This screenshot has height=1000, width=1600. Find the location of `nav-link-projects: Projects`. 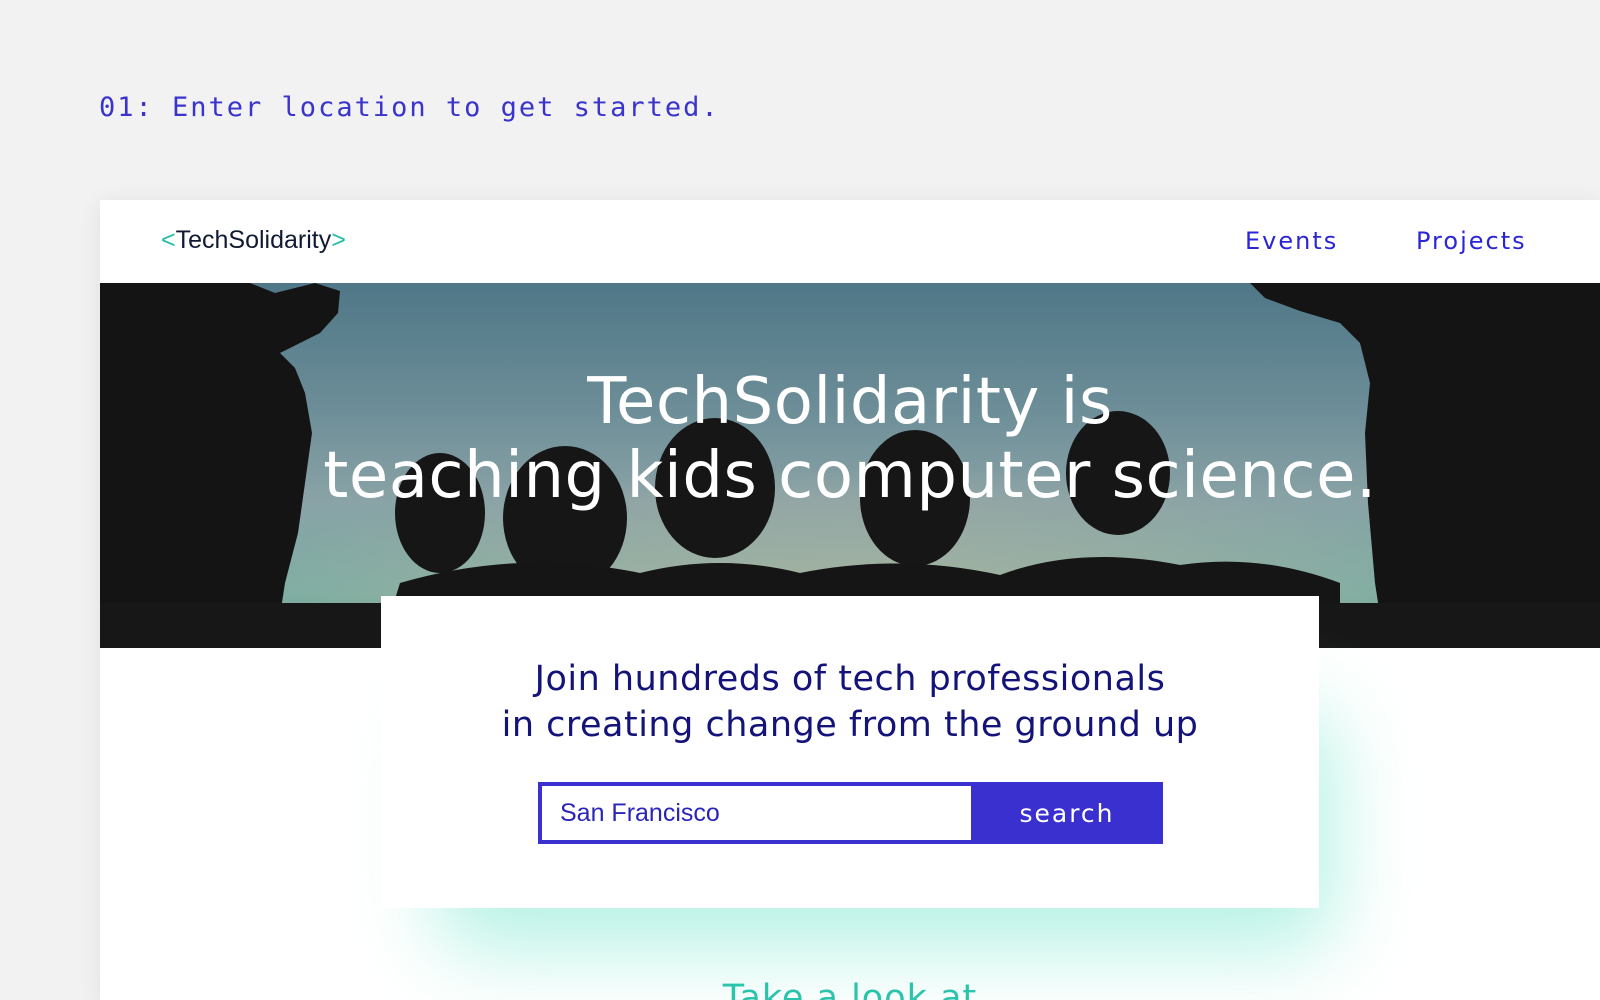

nav-link-projects: Projects is located at coordinates (1471, 241).